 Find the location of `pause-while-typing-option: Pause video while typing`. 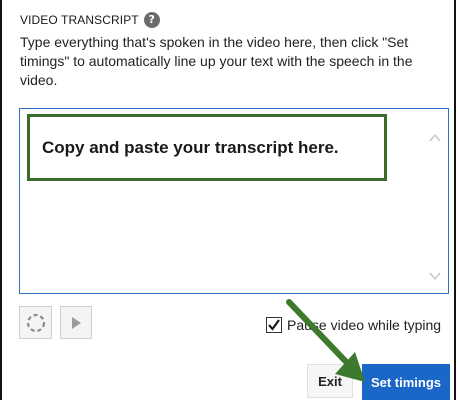

pause-while-typing-option: Pause video while typing is located at coordinates (353, 325).